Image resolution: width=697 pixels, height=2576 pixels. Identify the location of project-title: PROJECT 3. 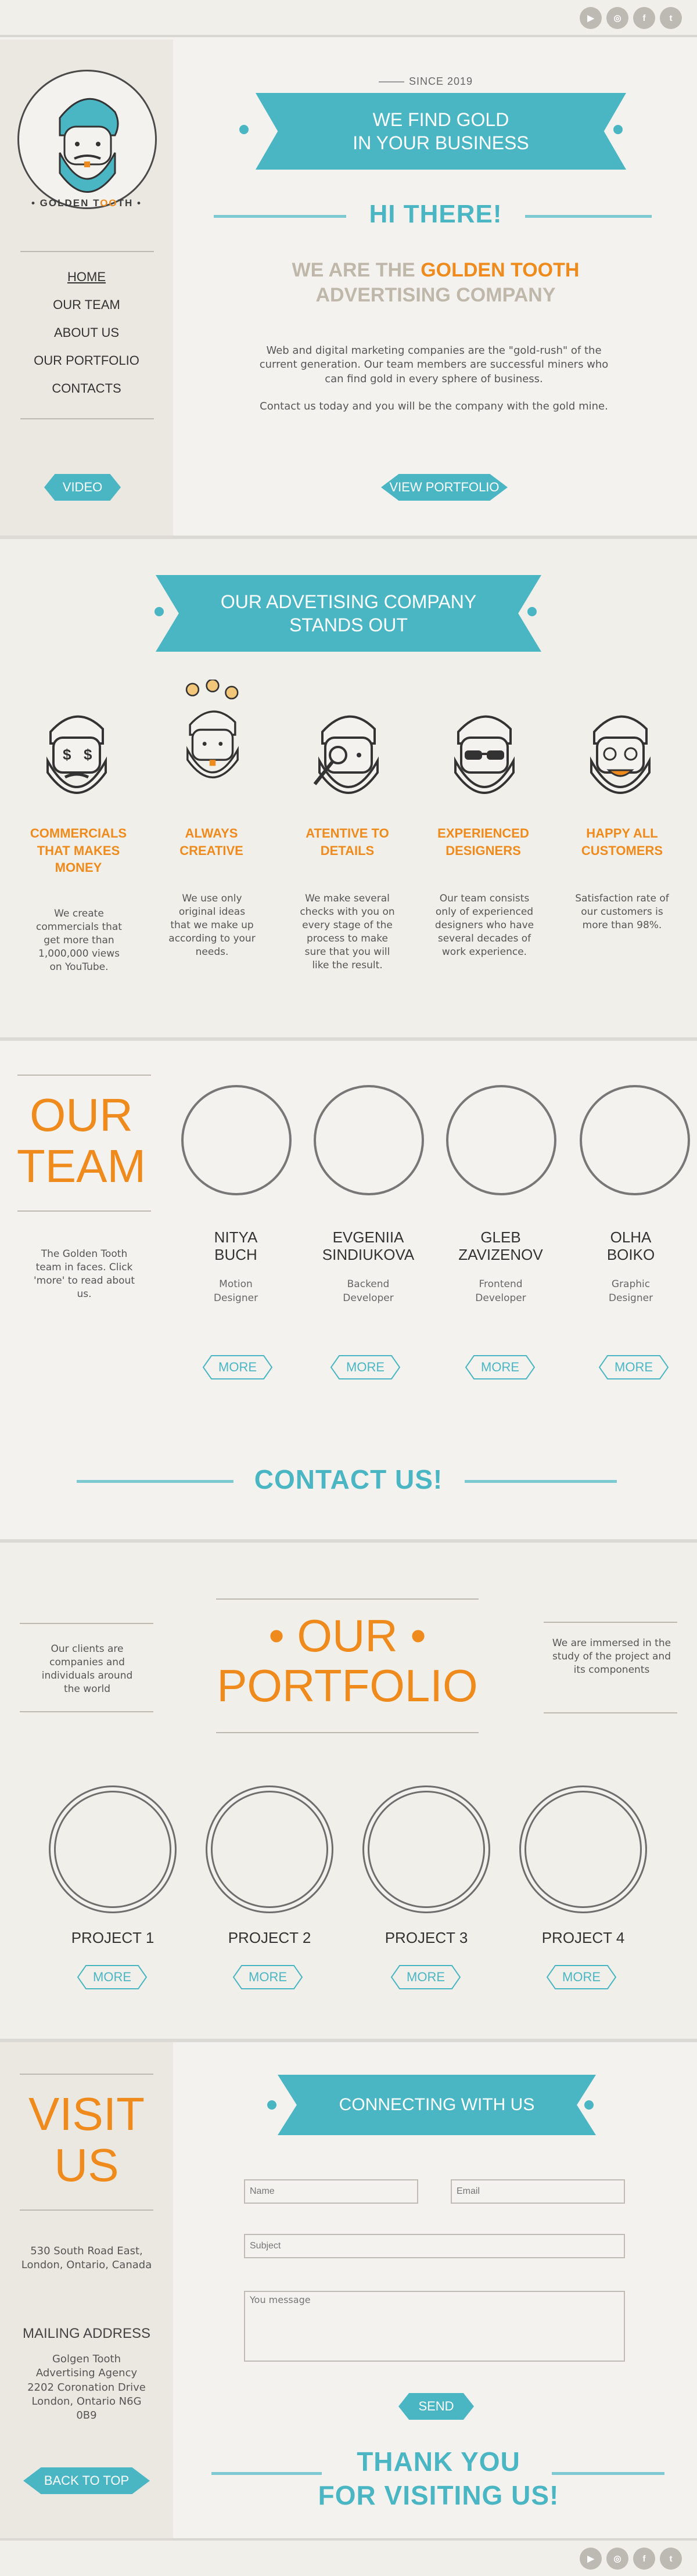
(426, 1938).